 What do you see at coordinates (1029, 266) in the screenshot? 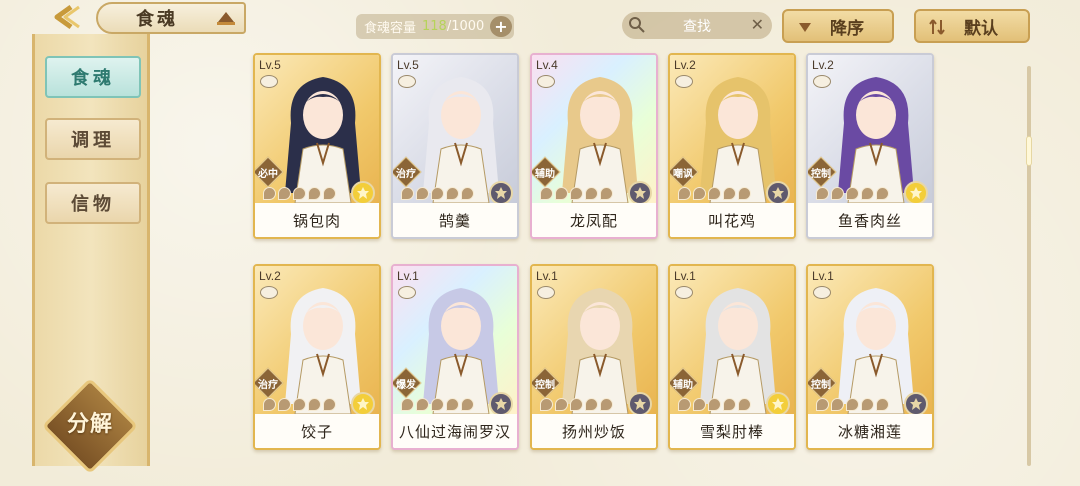
I see `scrollbar-track` at bounding box center [1029, 266].